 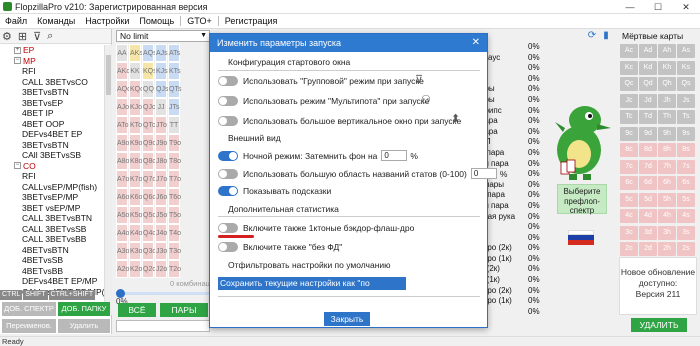 What do you see at coordinates (22, 36) in the screenshot?
I see `grid-icon: ⊞` at bounding box center [22, 36].